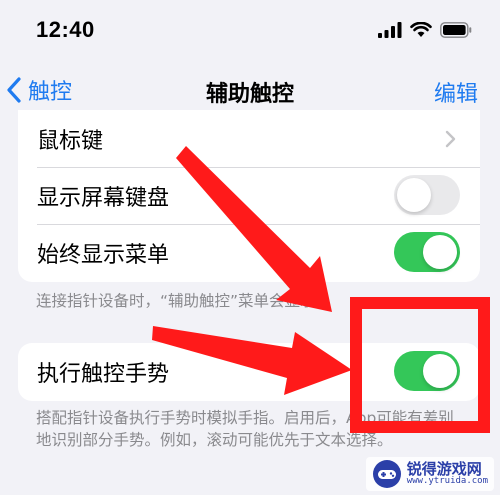 This screenshot has height=495, width=500. Describe the element at coordinates (390, 30) in the screenshot. I see `cellular-signal-icon` at that location.